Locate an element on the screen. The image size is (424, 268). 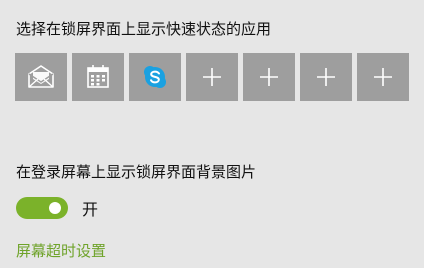
signin-background-title: 在登录屏幕上显示锁屏界面背景图片 is located at coordinates (136, 172).